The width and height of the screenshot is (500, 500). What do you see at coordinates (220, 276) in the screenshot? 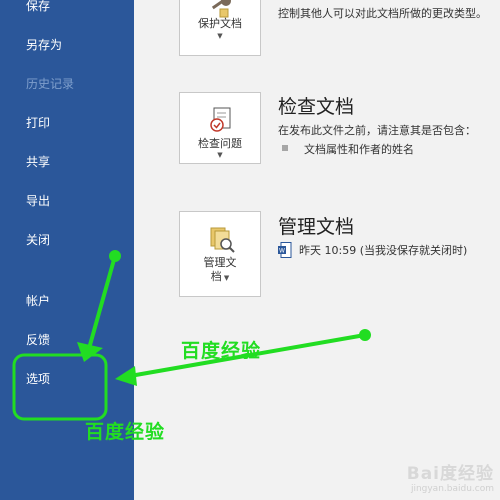
I see `manage-document-label-2: 档 ▼` at bounding box center [220, 276].